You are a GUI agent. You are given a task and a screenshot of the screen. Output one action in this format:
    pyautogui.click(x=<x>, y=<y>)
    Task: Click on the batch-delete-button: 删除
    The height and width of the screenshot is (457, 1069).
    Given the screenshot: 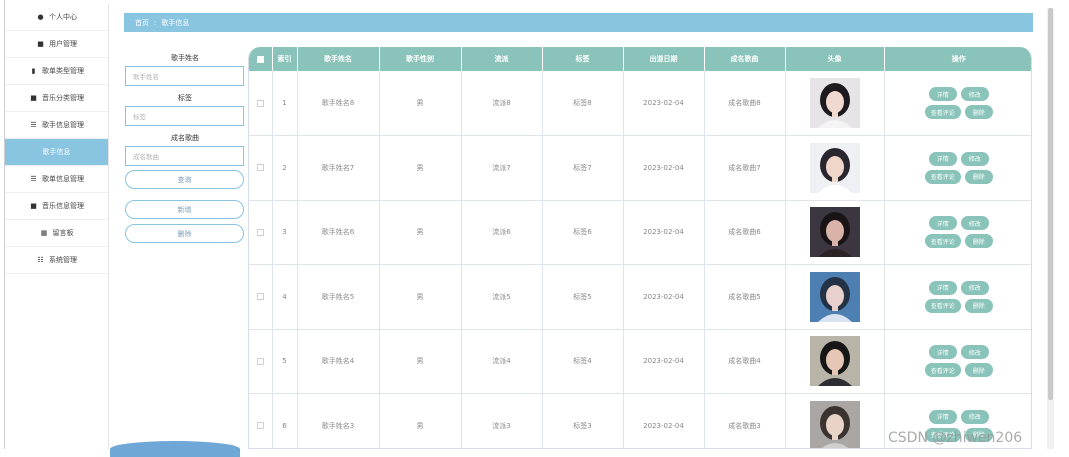 What is the action you would take?
    pyautogui.click(x=184, y=233)
    